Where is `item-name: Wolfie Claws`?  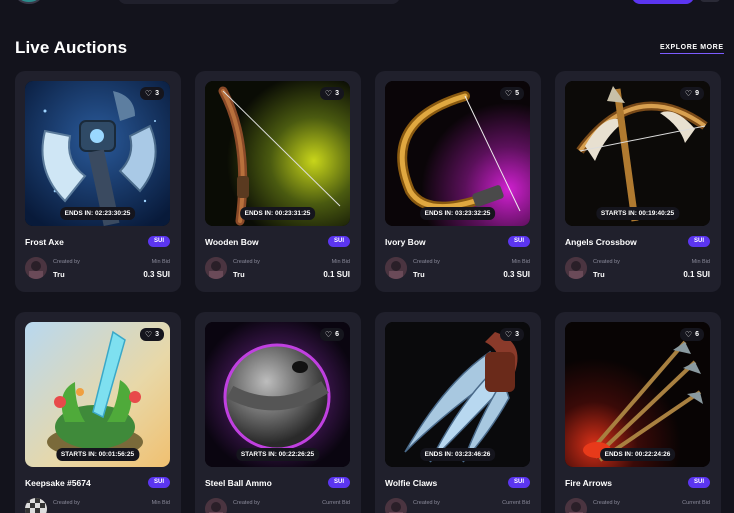 item-name: Wolfie Claws is located at coordinates (411, 483).